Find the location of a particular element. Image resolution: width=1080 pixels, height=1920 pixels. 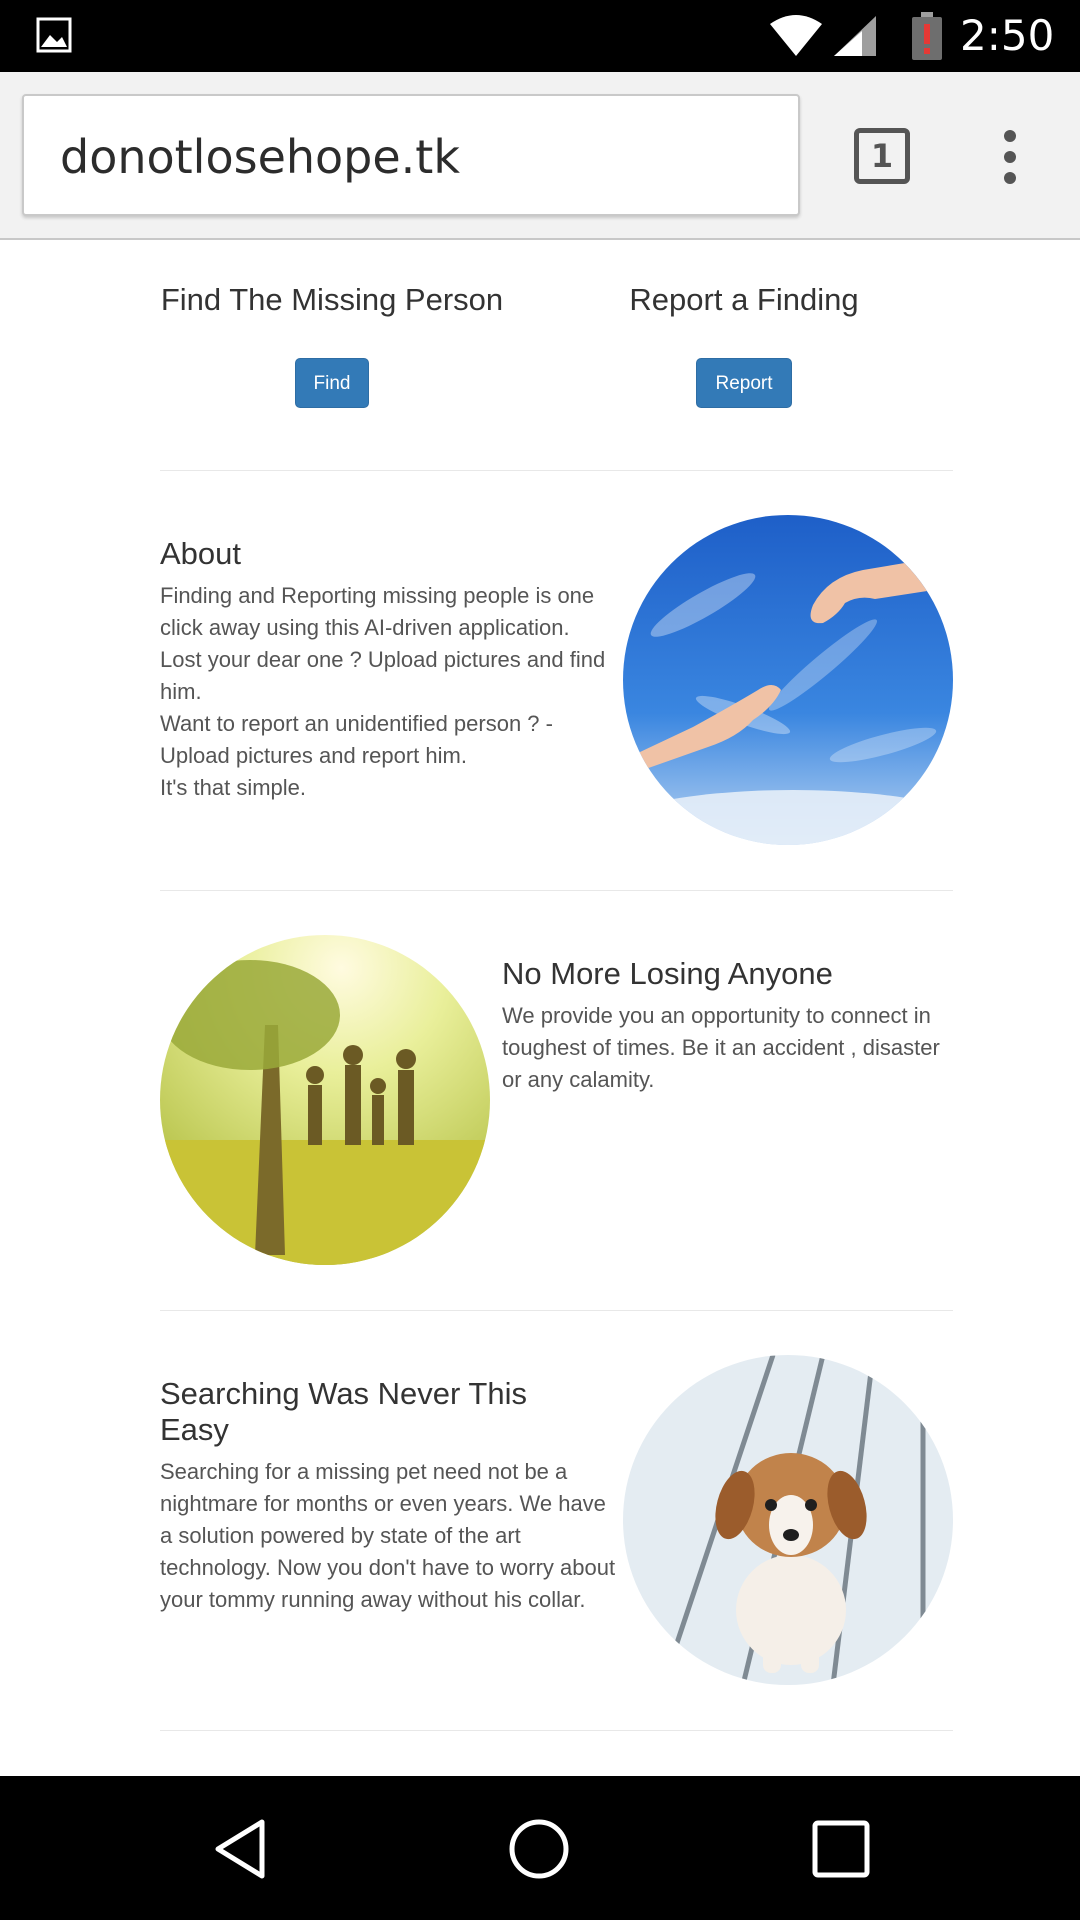

back-icon is located at coordinates (241, 1849).